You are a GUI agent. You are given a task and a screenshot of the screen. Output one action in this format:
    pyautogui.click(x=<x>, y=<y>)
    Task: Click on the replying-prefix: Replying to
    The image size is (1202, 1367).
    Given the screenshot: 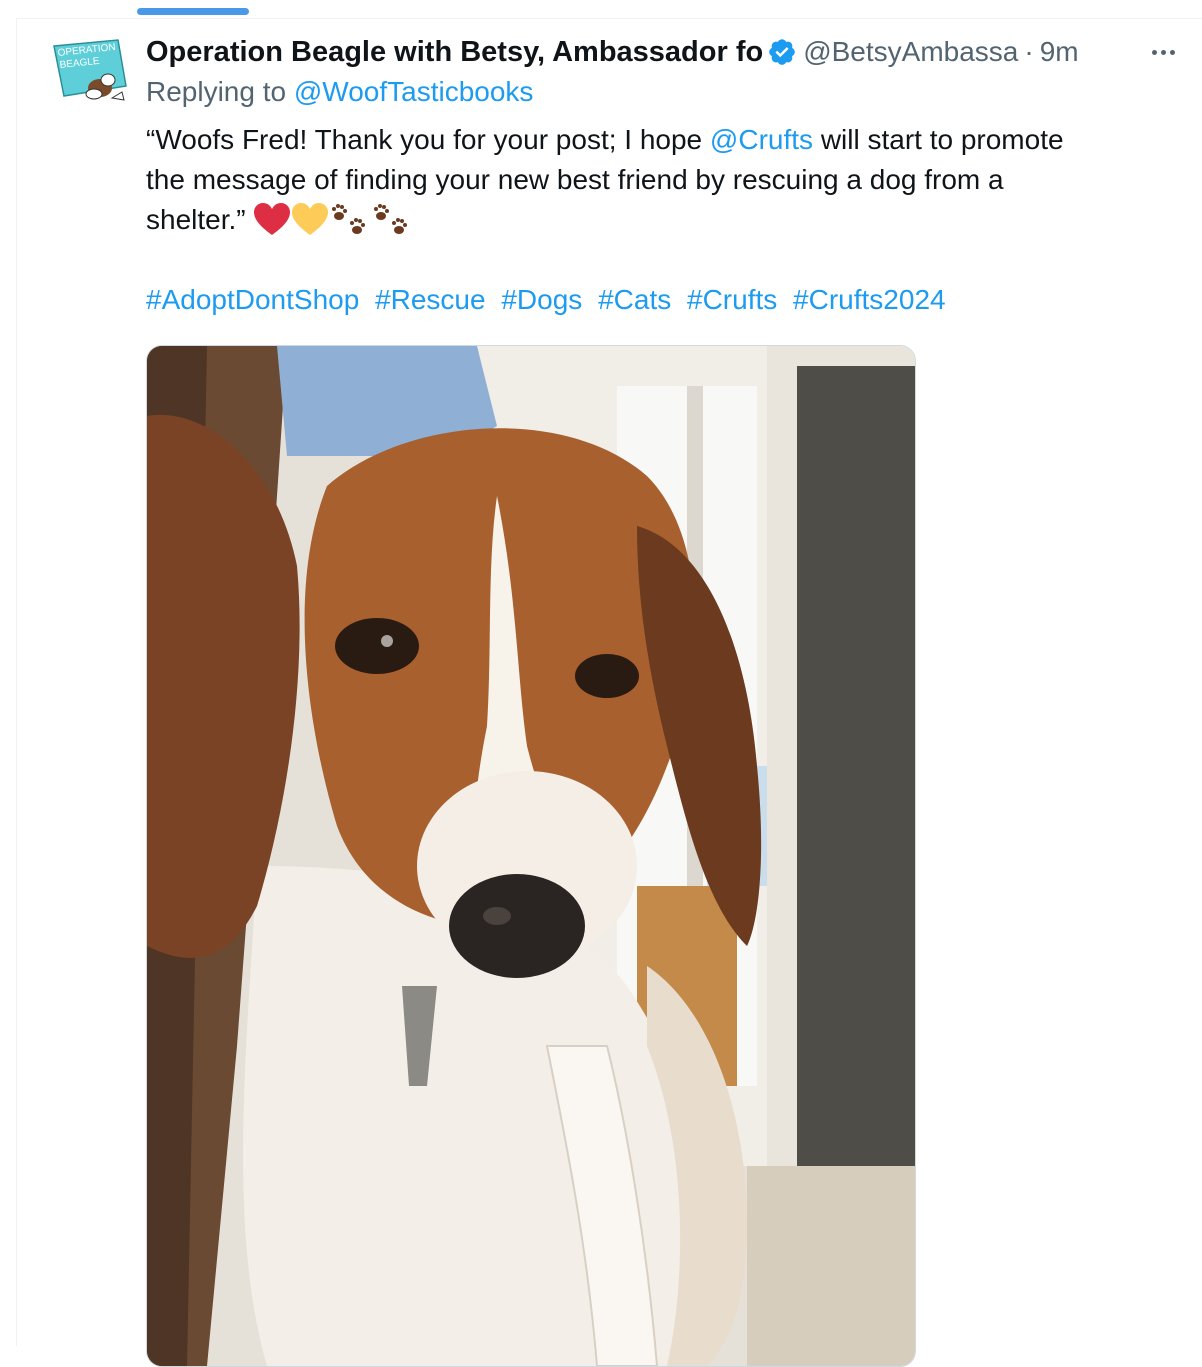 What is the action you would take?
    pyautogui.click(x=216, y=91)
    